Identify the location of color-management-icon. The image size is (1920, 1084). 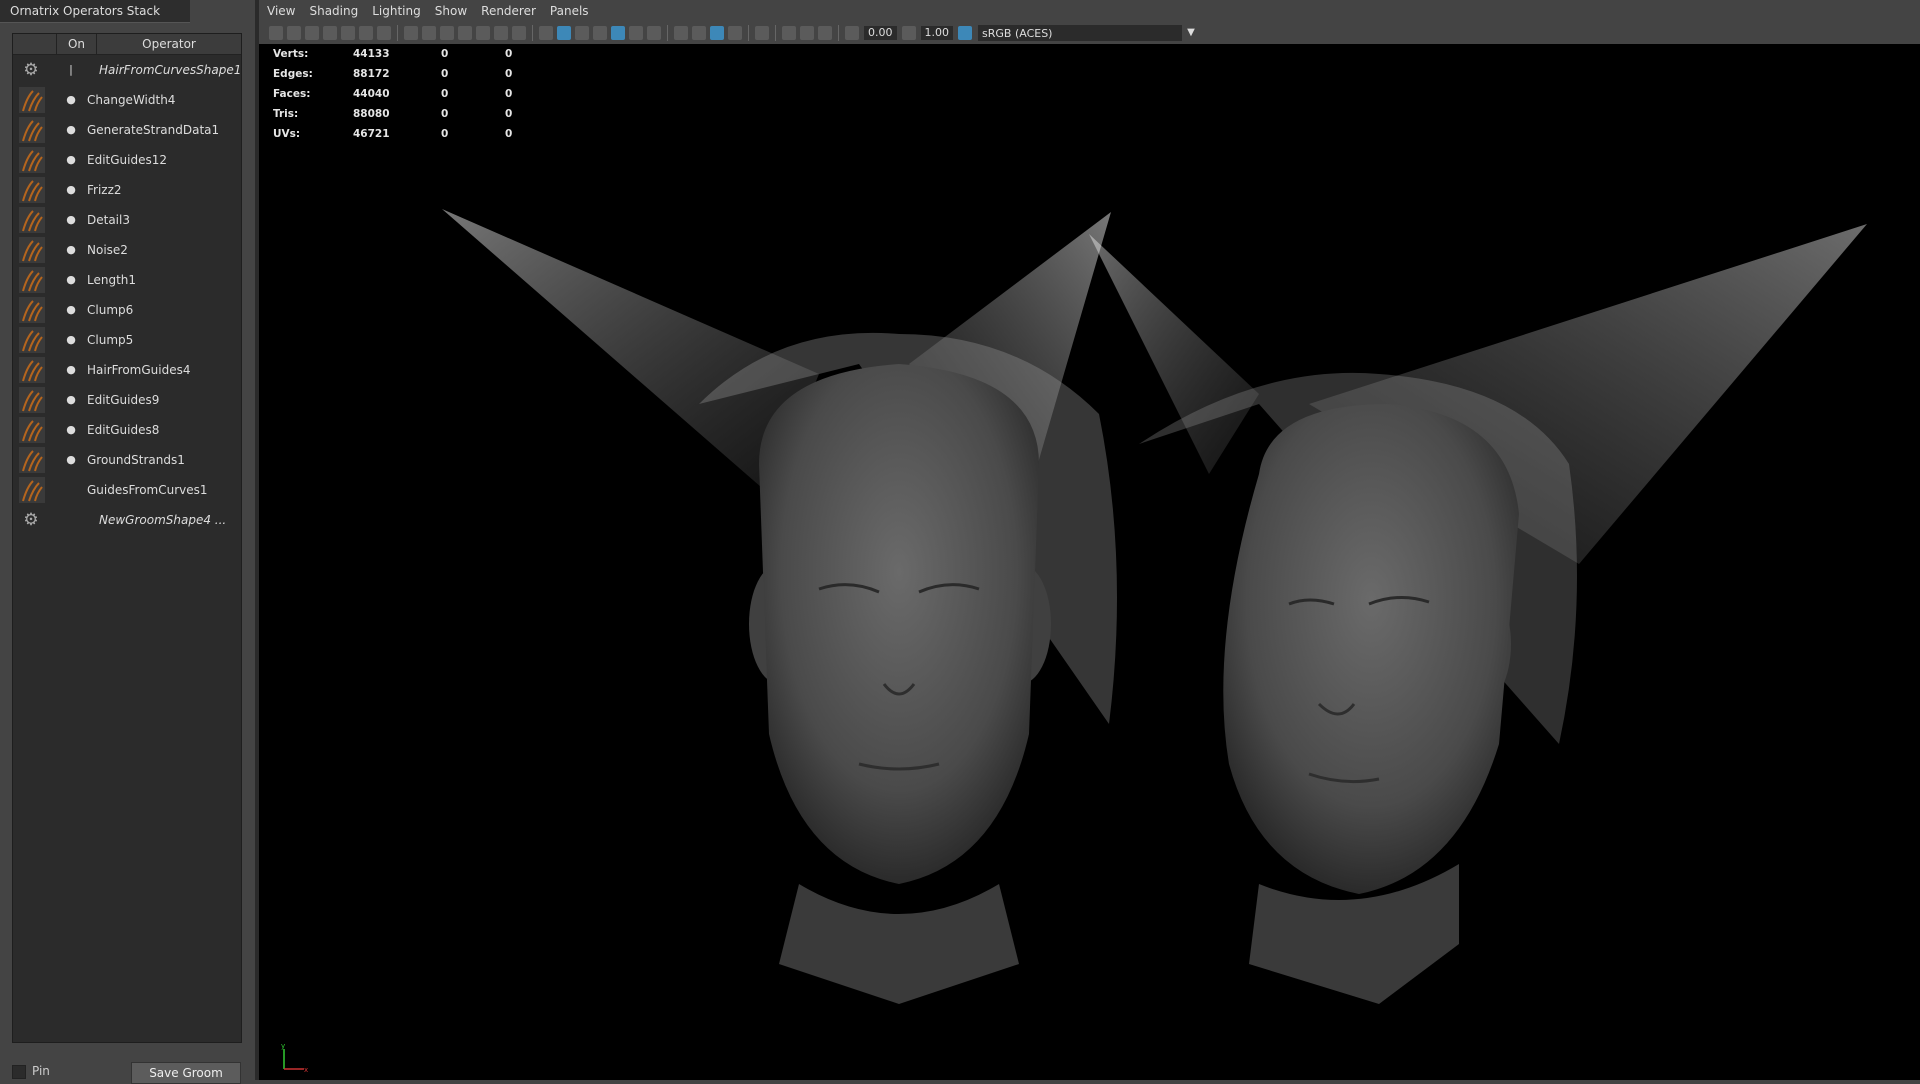
(965, 33).